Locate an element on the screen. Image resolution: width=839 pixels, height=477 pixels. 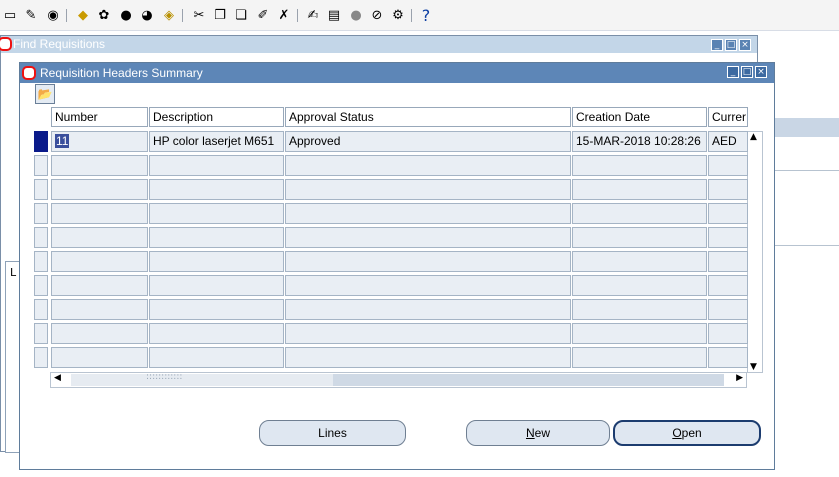
print-icon: ● is located at coordinates (126, 16).